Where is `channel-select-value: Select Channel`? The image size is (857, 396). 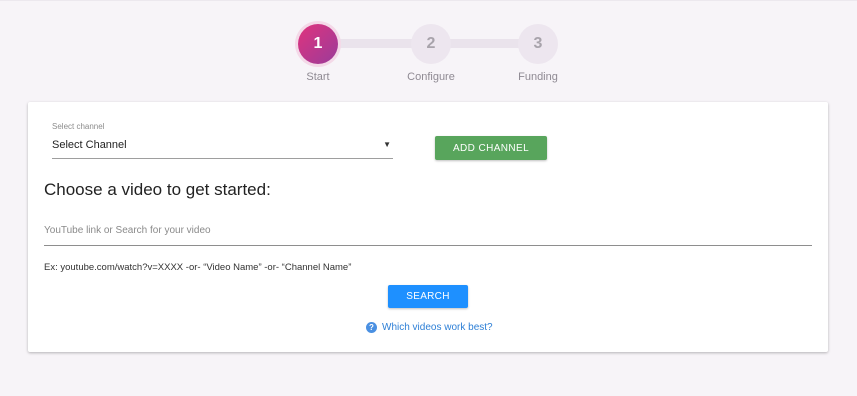 channel-select-value: Select Channel is located at coordinates (89, 145).